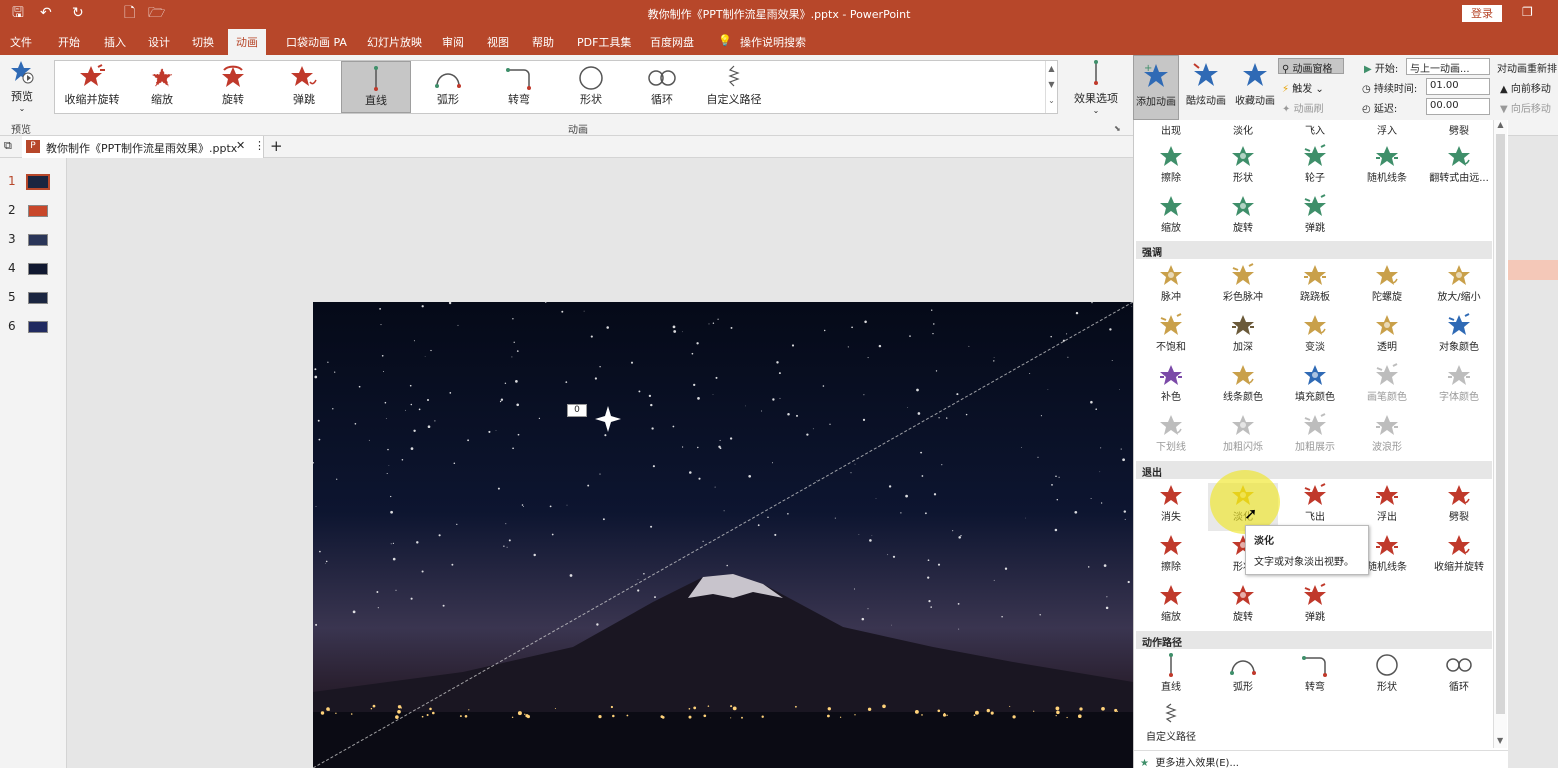 Image resolution: width=1558 pixels, height=768 pixels. Describe the element at coordinates (1096, 87) in the screenshot. I see `effect-options-button: 效果选项 ⌄` at that location.